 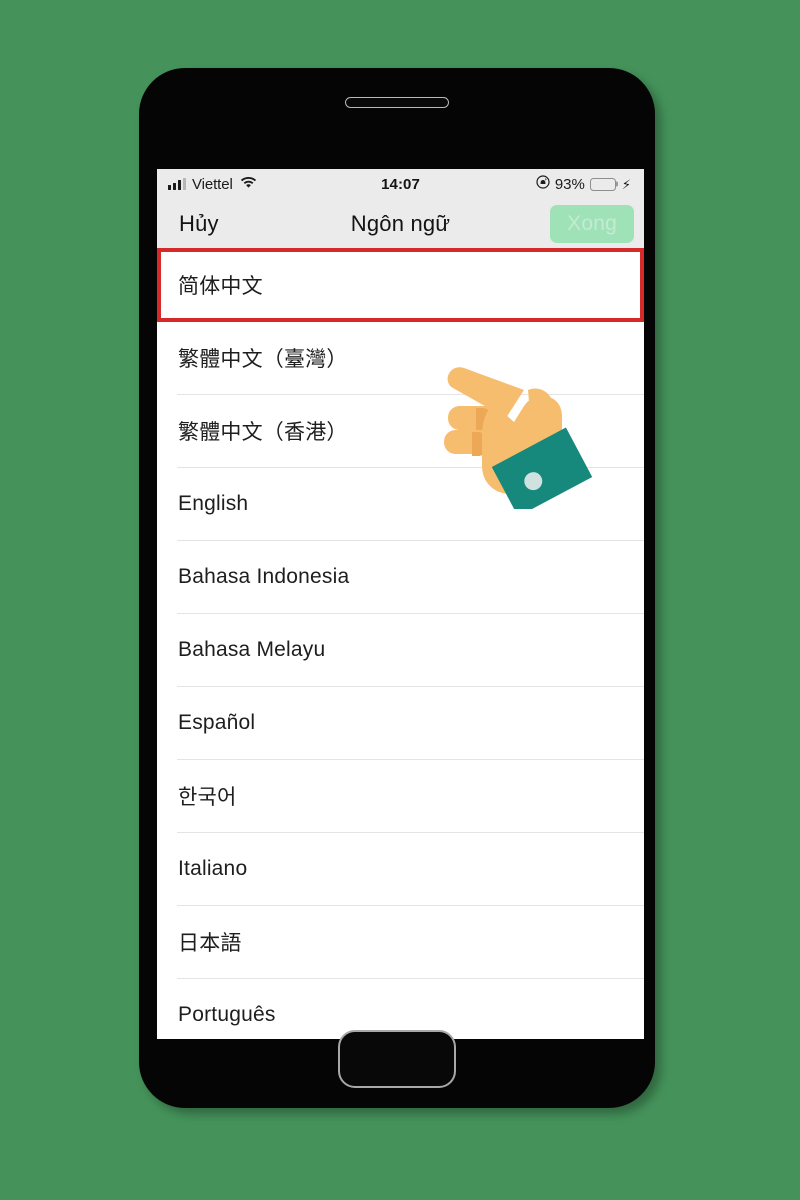 What do you see at coordinates (592, 223) in the screenshot?
I see `done-button: Xong` at bounding box center [592, 223].